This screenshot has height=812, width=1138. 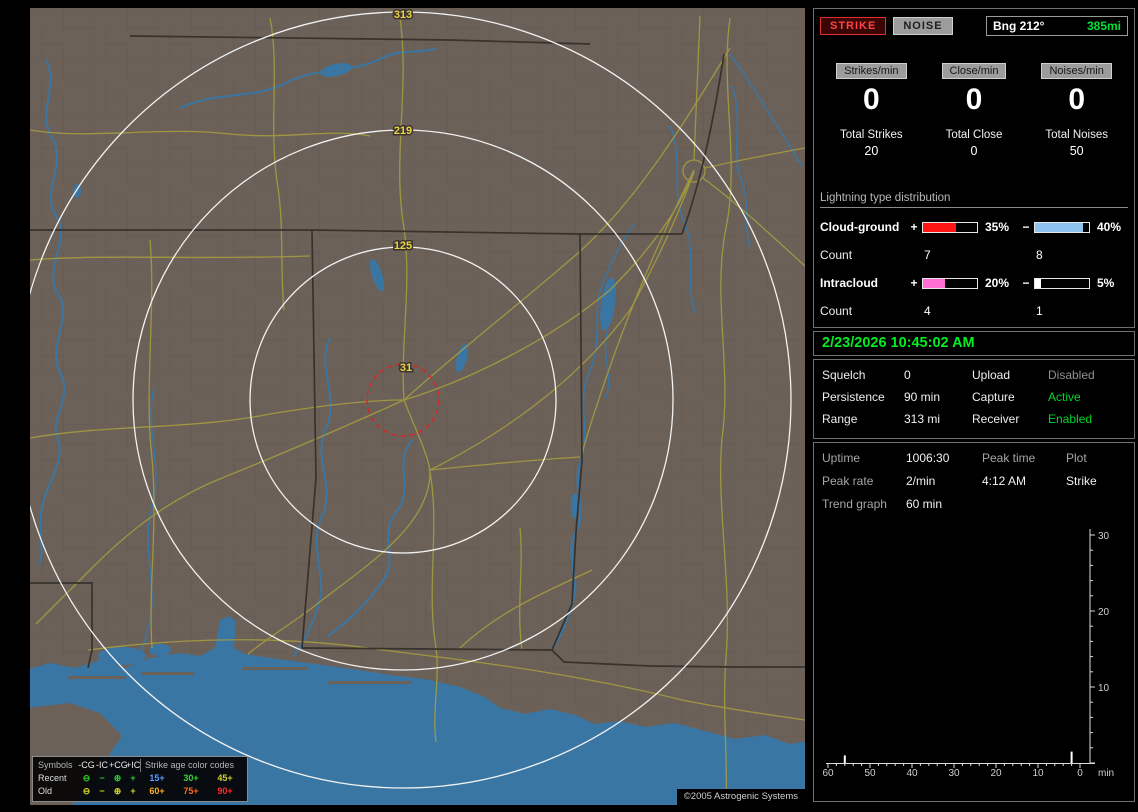 I want to click on peak-rate-label: Peak rate, so click(x=848, y=481).